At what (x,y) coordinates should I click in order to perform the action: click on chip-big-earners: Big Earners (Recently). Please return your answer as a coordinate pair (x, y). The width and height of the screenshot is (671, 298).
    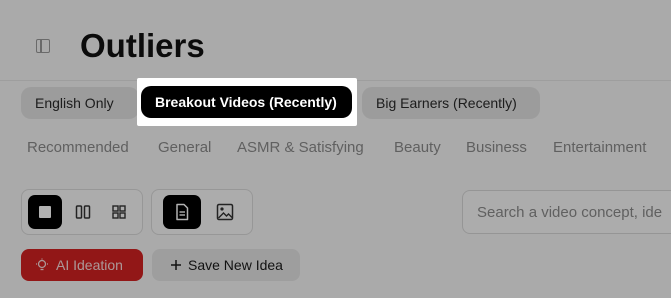
    Looking at the image, I should click on (451, 103).